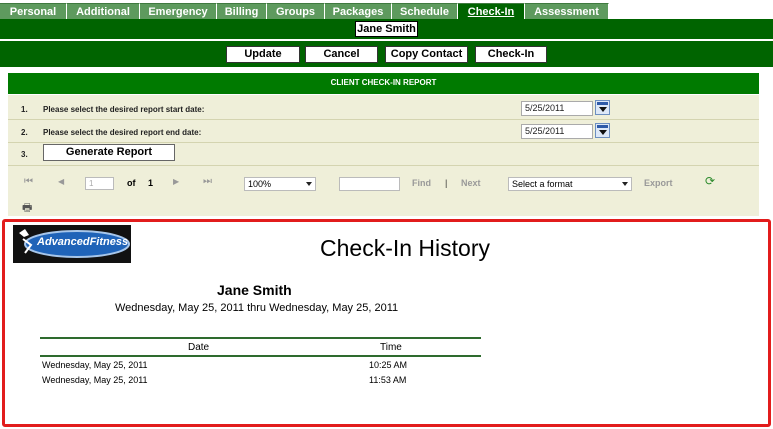 This screenshot has height=429, width=773. I want to click on zoom-select: 100%, so click(280, 184).